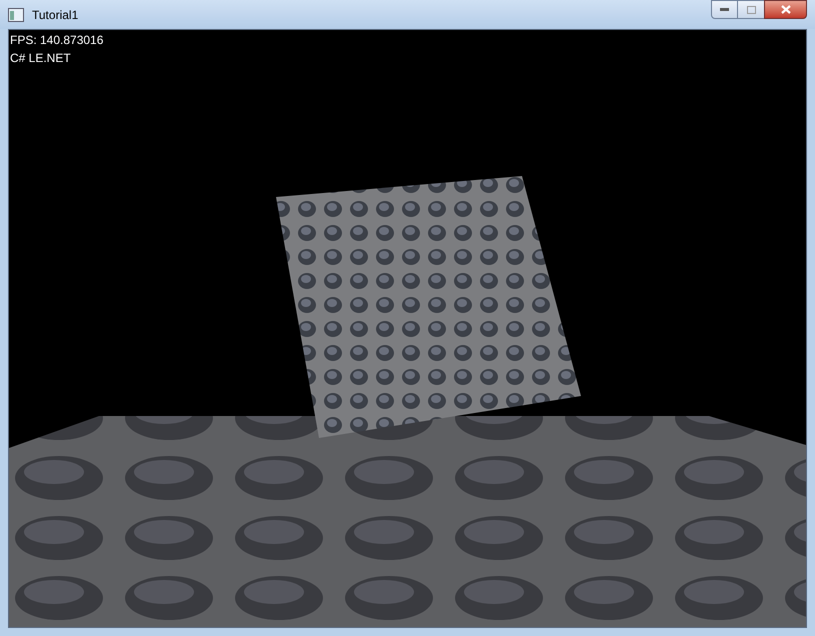  I want to click on maximize-button, so click(751, 9).